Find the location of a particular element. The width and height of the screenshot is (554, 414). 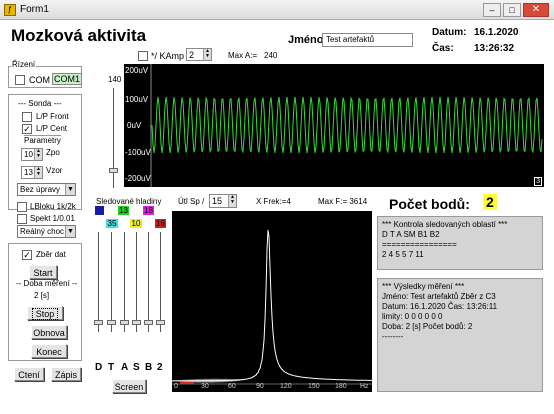

filter-select-value: Bez úpravy is located at coordinates (40, 189).